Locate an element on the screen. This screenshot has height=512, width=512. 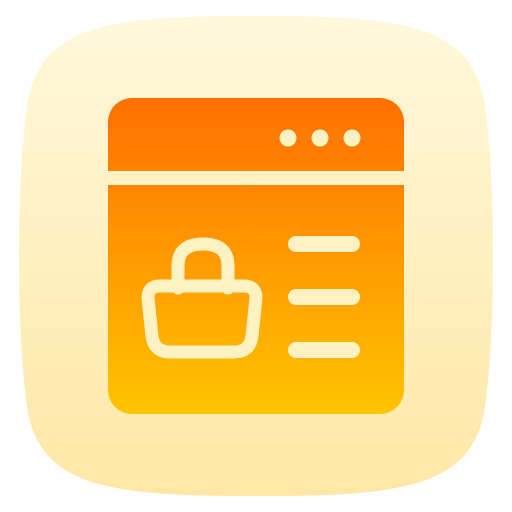
window-dots-icon is located at coordinates (320, 138).